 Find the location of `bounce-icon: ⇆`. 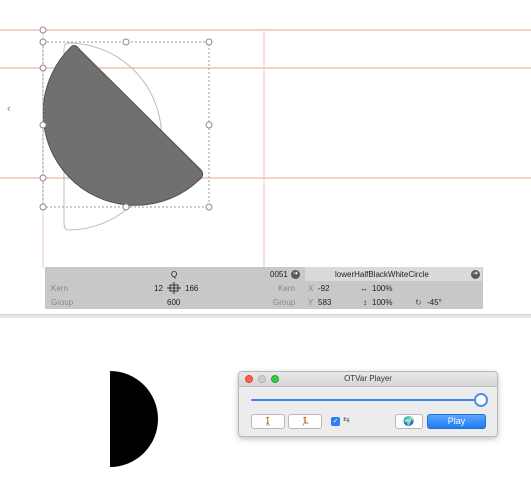

bounce-icon: ⇆ is located at coordinates (346, 419).